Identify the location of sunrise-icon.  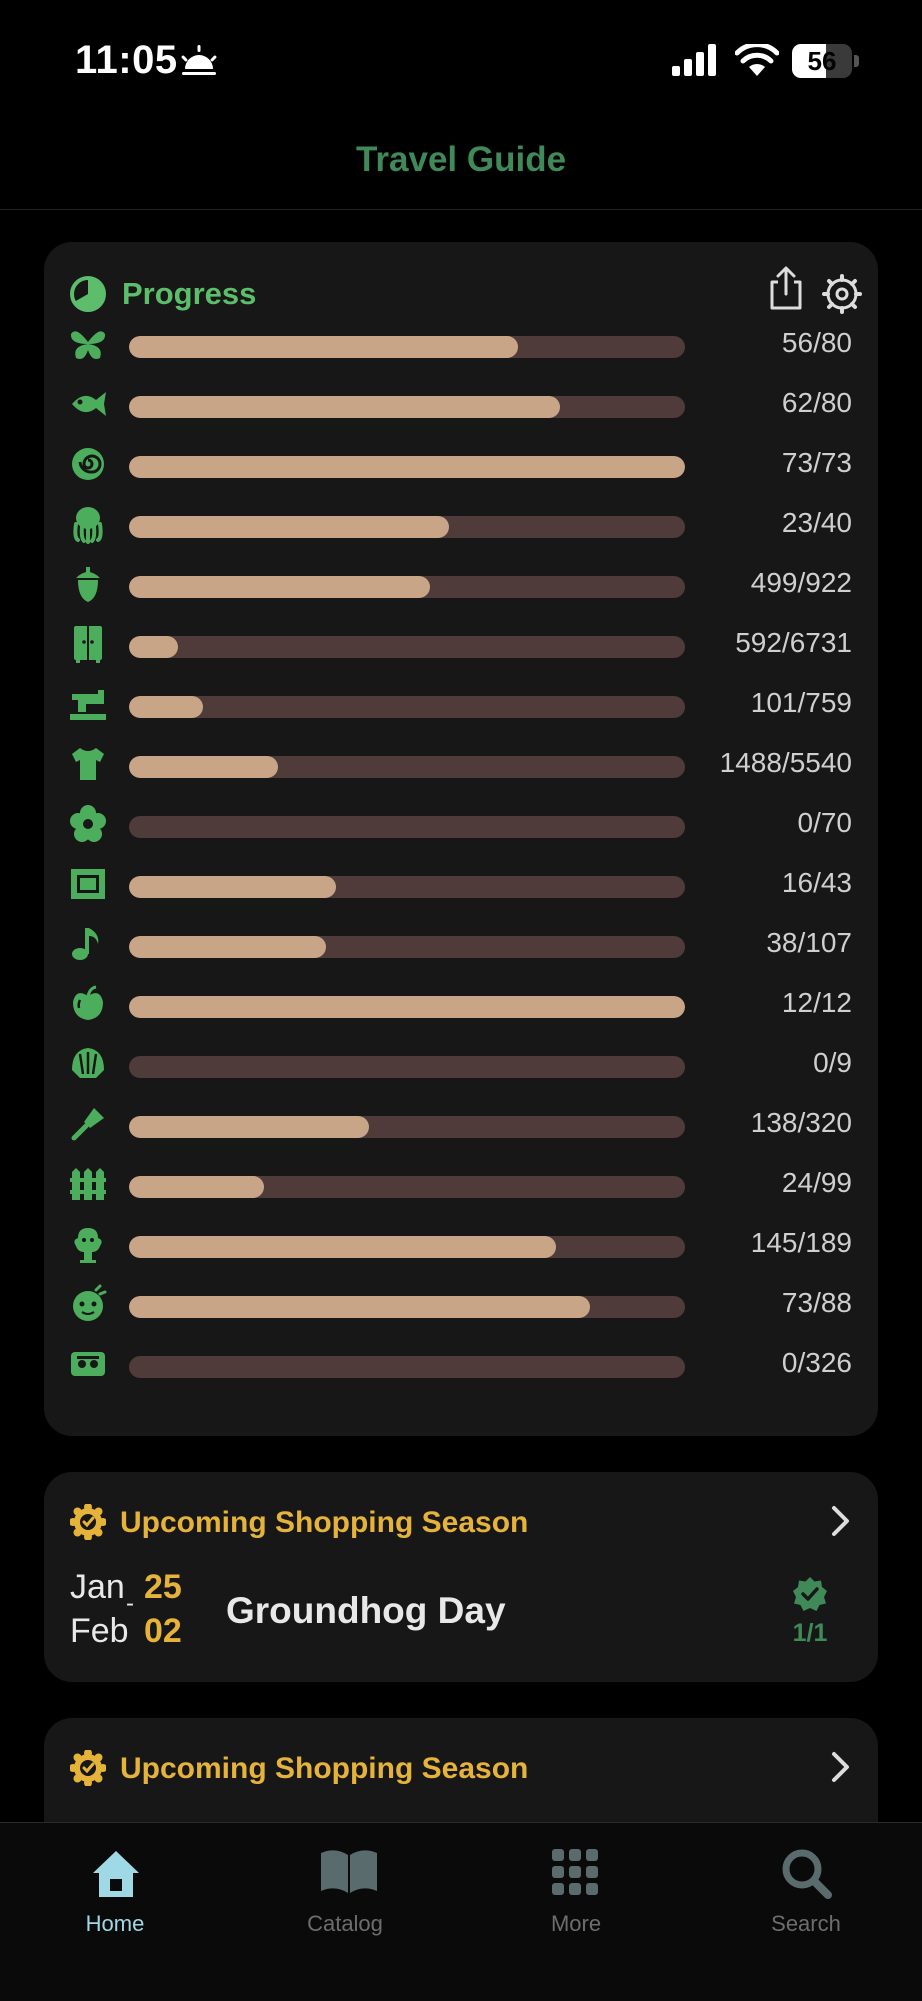
(199, 60).